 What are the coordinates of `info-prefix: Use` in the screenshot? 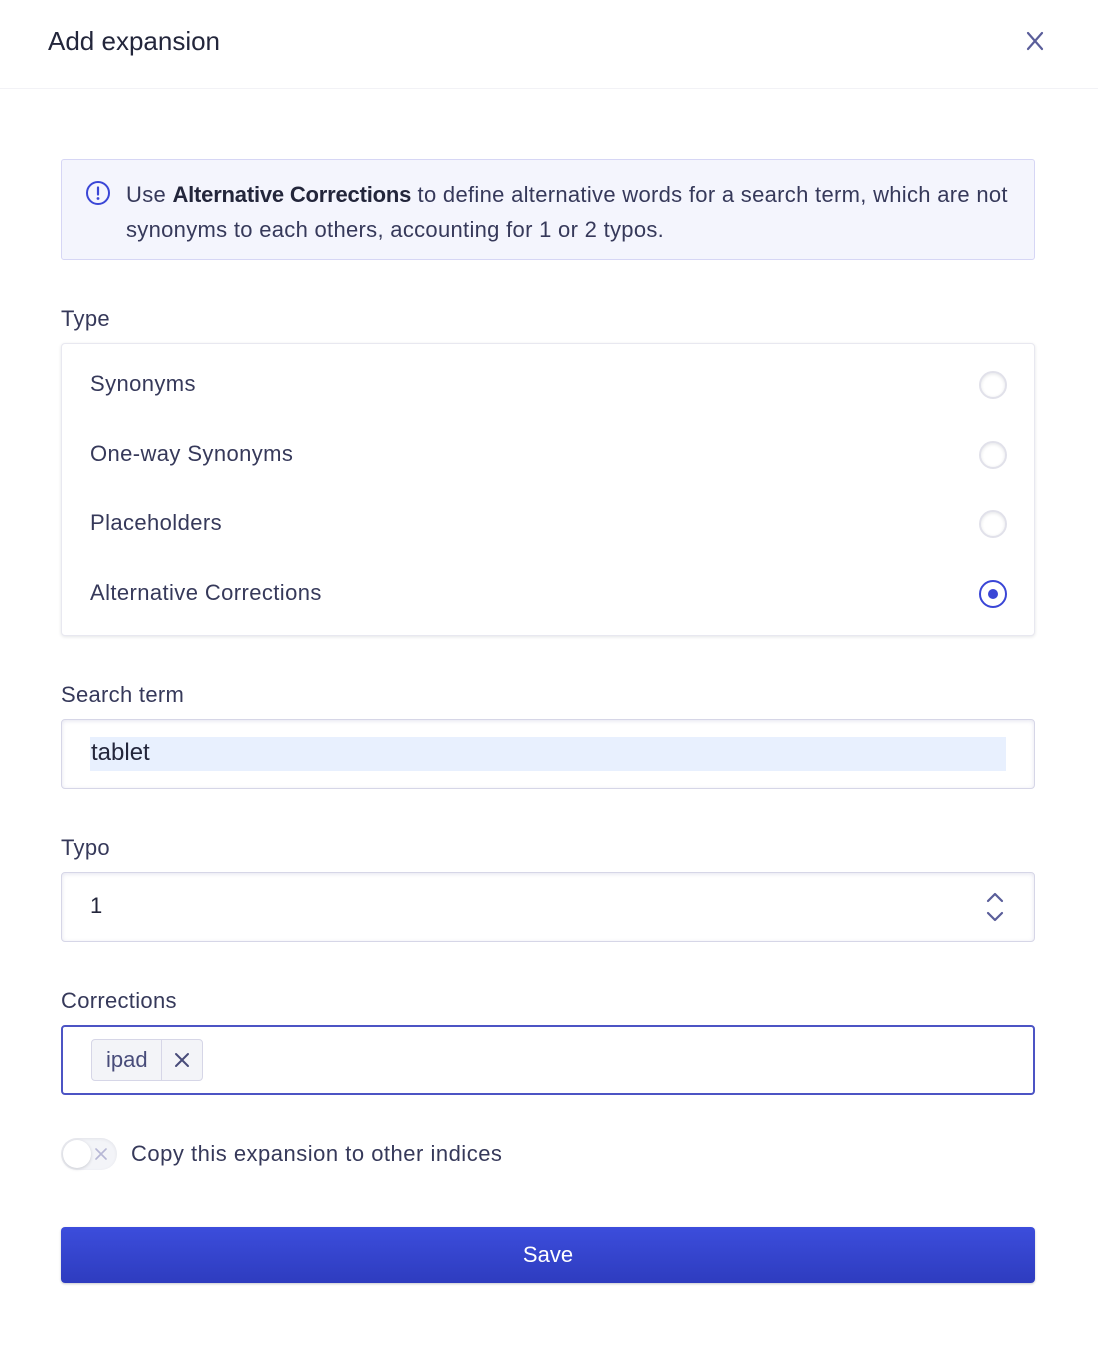 It's located at (149, 194).